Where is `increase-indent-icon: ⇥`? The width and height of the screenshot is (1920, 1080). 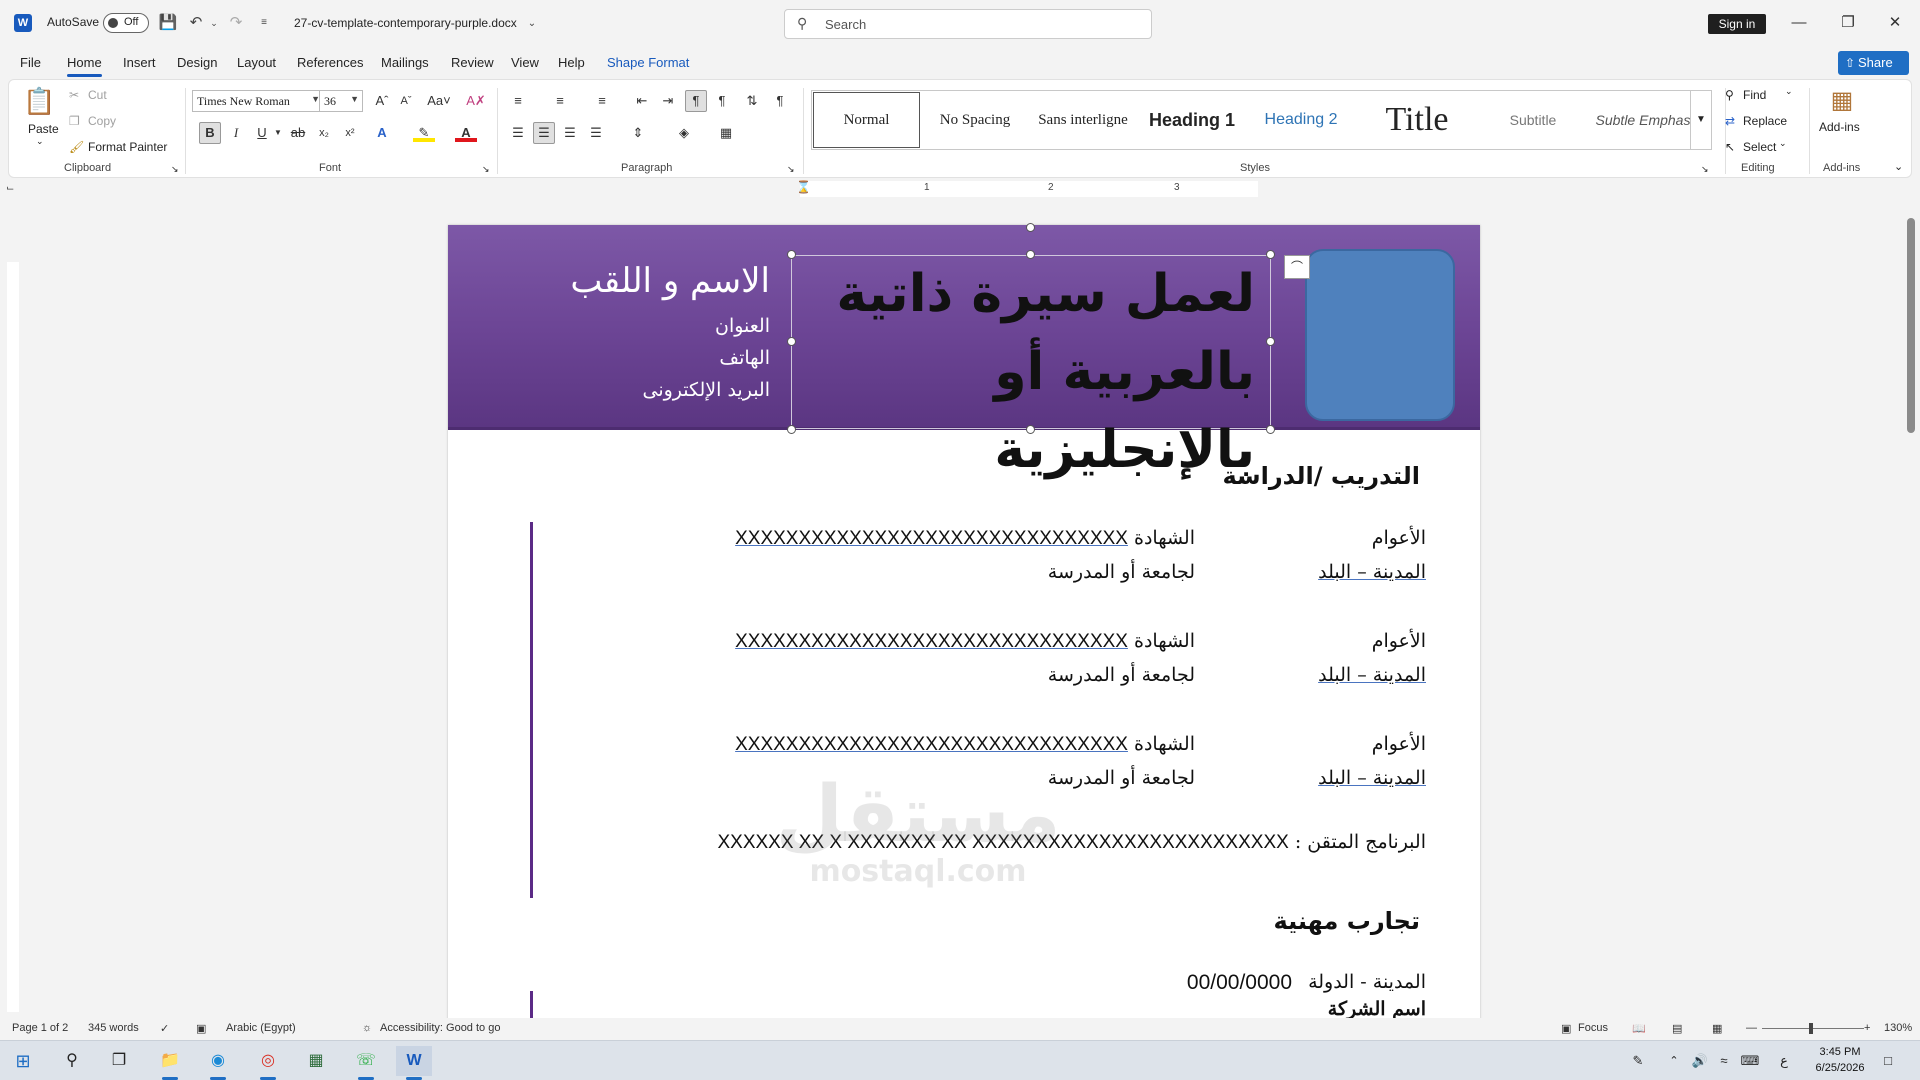 increase-indent-icon: ⇥ is located at coordinates (668, 101).